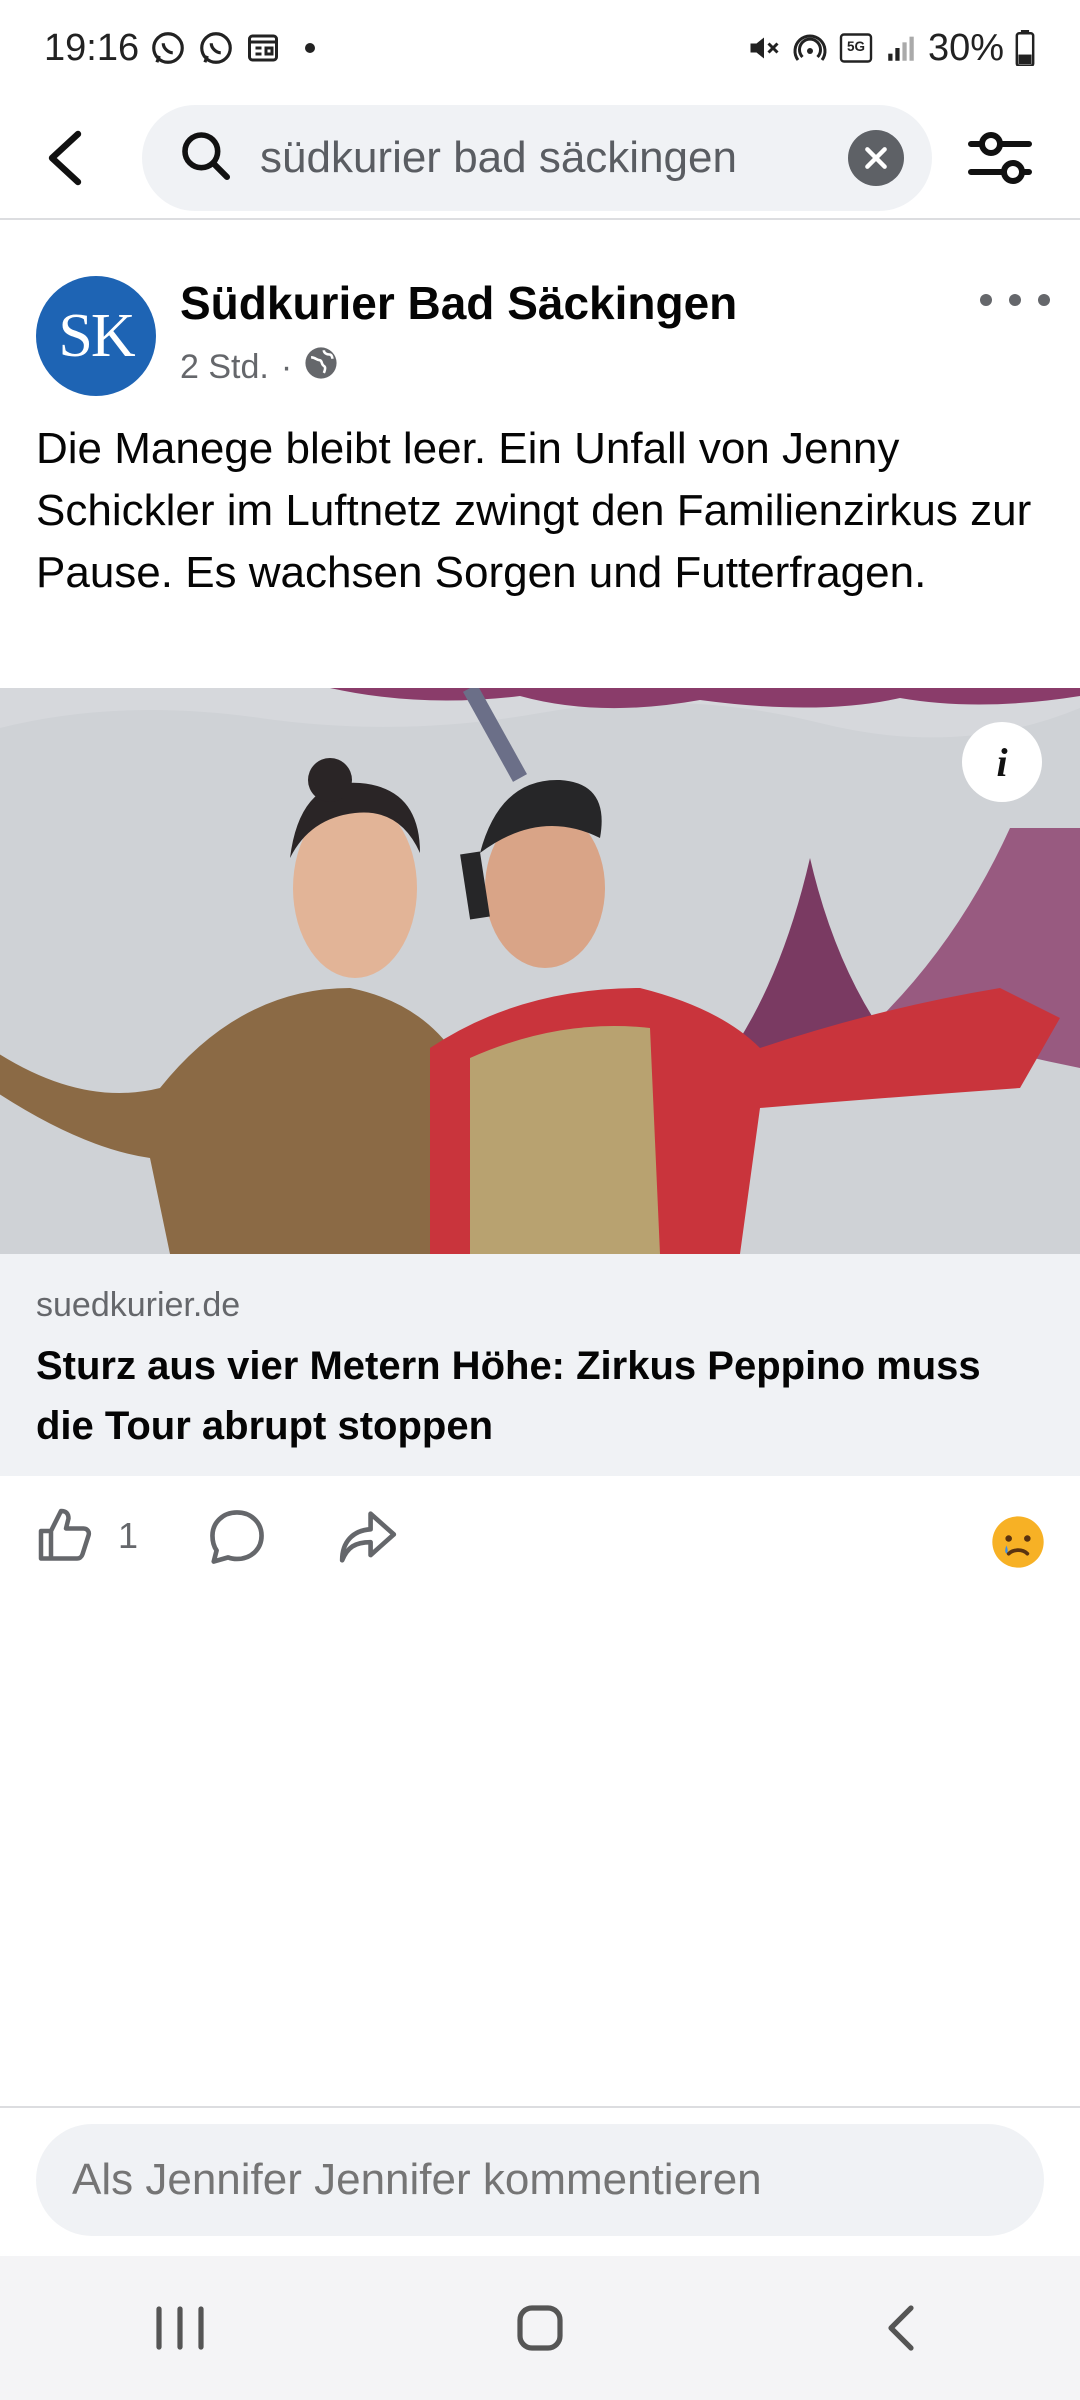 This screenshot has width=1080, height=2400. Describe the element at coordinates (1018, 1542) in the screenshot. I see `sad-reaction-icon` at that location.